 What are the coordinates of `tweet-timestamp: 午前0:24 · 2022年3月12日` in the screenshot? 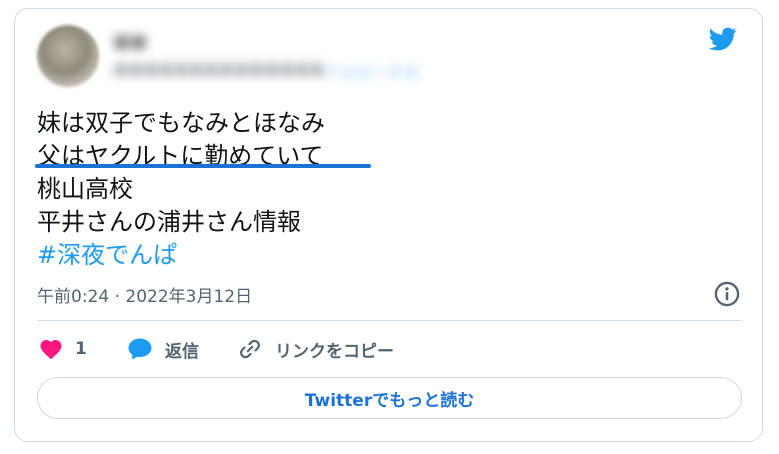 It's located at (144, 294).